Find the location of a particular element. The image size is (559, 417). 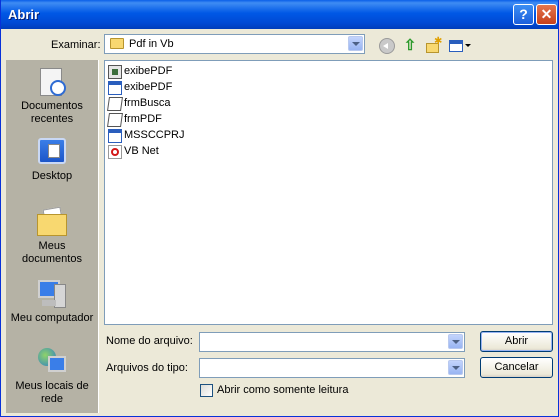

cancel-button: Cancelar is located at coordinates (516, 367).